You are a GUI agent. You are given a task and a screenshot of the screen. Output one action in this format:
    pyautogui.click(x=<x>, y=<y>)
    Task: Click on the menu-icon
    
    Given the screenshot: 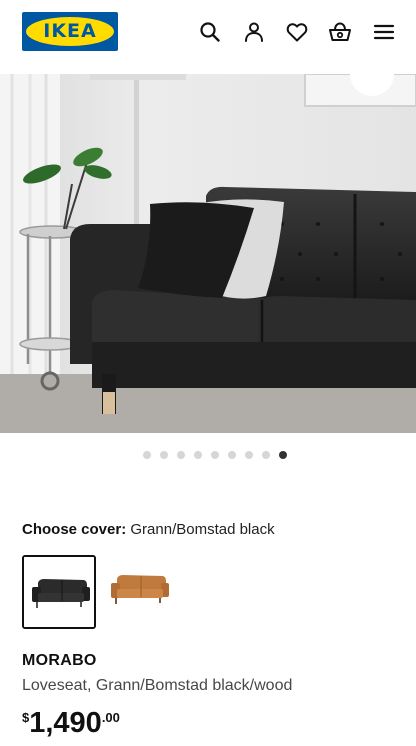 What is the action you would take?
    pyautogui.click(x=384, y=32)
    